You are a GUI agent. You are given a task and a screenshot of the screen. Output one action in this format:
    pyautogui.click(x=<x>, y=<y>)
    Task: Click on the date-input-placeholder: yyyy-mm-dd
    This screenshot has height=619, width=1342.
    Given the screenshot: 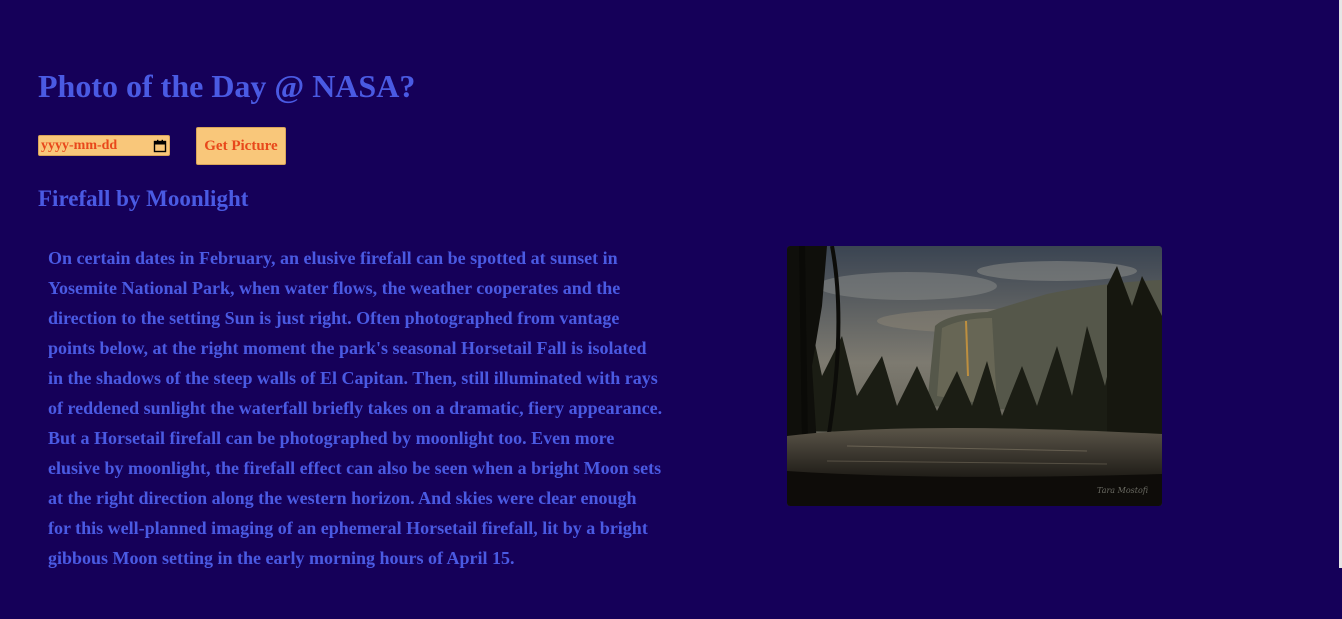 What is the action you would take?
    pyautogui.click(x=79, y=145)
    